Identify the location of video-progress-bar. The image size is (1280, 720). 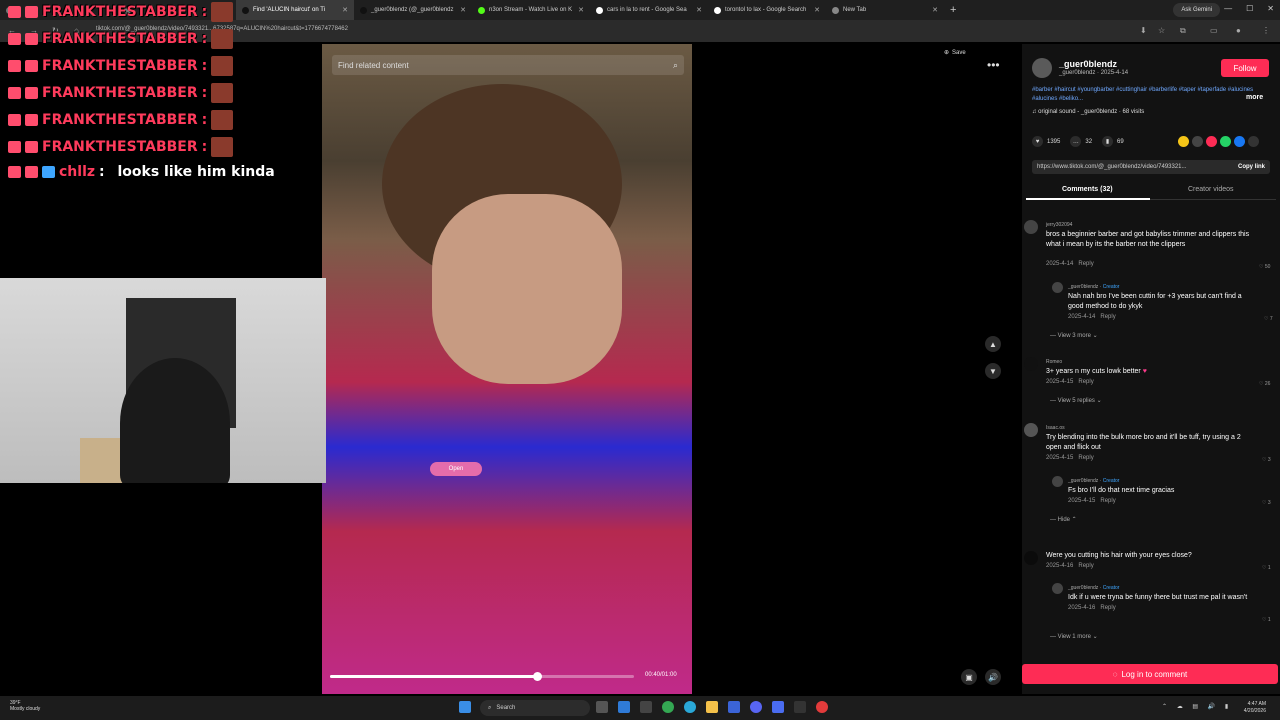
(482, 676).